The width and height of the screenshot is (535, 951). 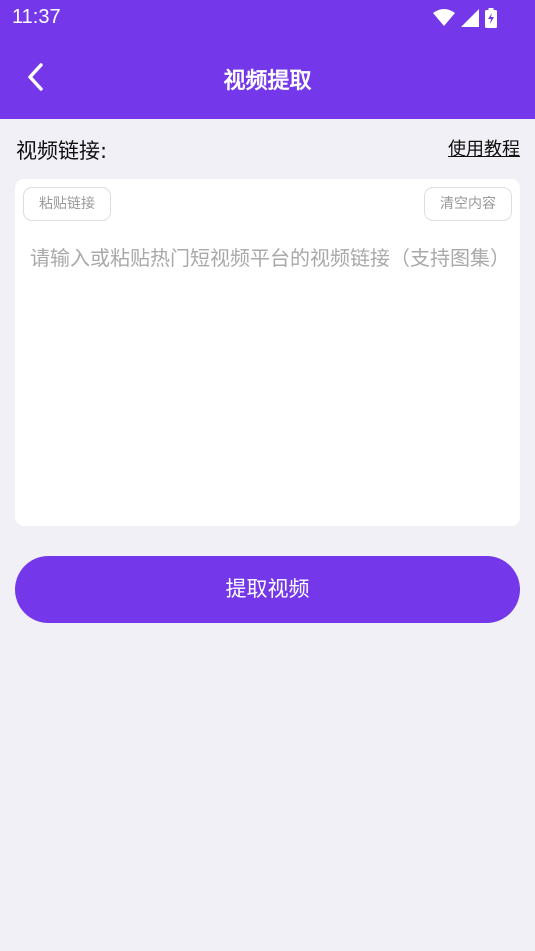 I want to click on status-bar: 11:37, so click(x=267, y=18).